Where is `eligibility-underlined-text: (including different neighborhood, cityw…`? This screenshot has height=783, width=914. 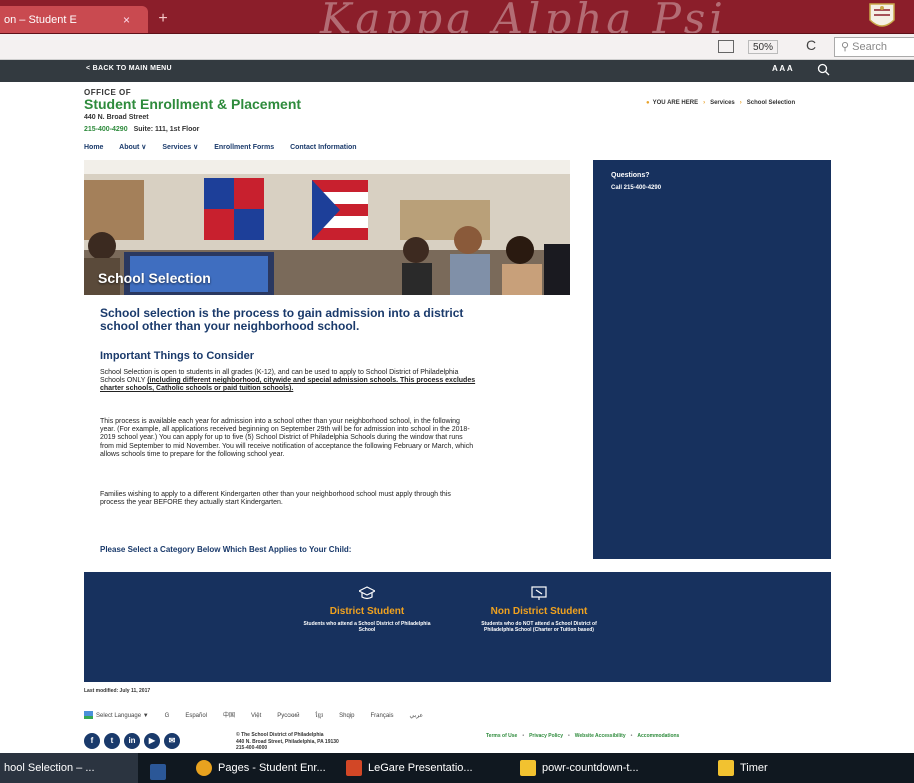
eligibility-underlined-text: (including different neighborhood, cityw… is located at coordinates (288, 385).